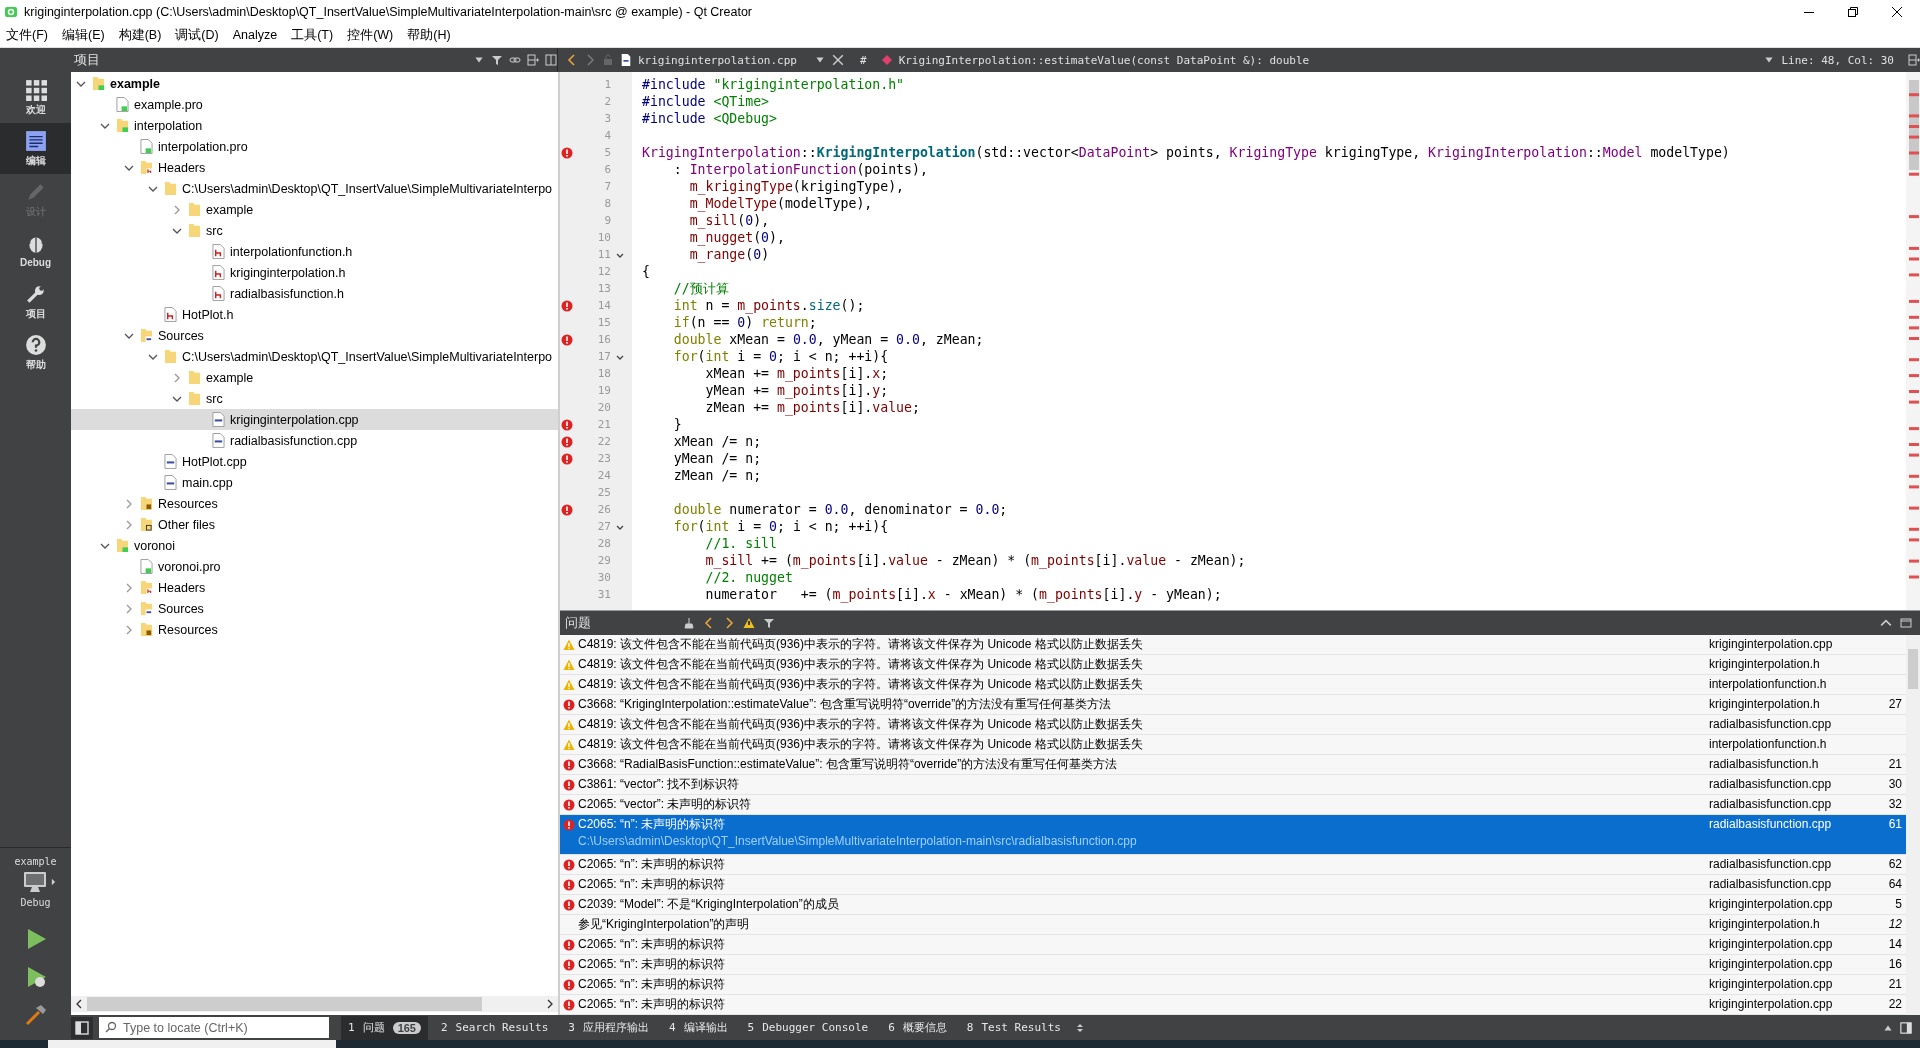  I want to click on maximize-icon, so click(1906, 623).